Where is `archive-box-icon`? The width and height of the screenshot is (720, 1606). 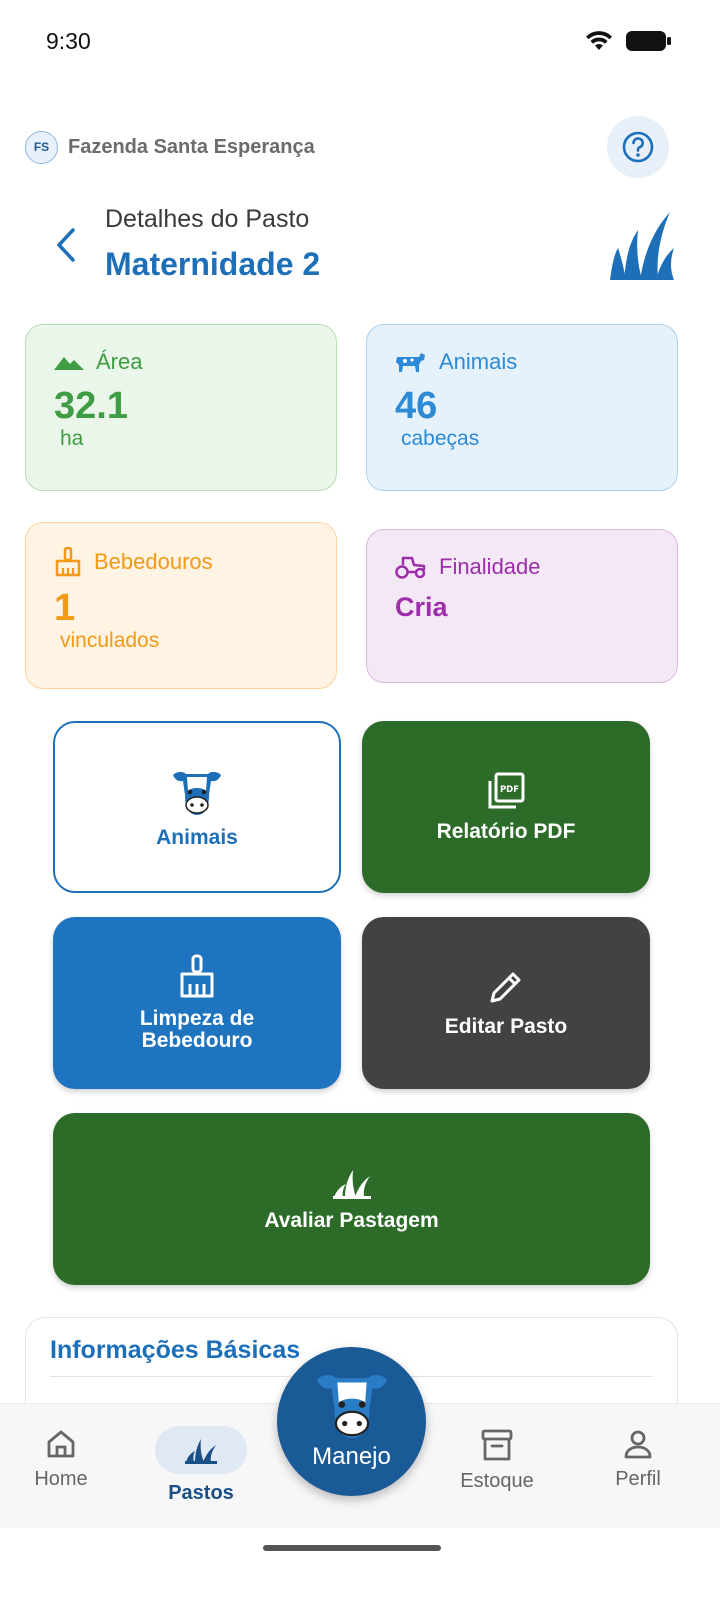 archive-box-icon is located at coordinates (497, 1445).